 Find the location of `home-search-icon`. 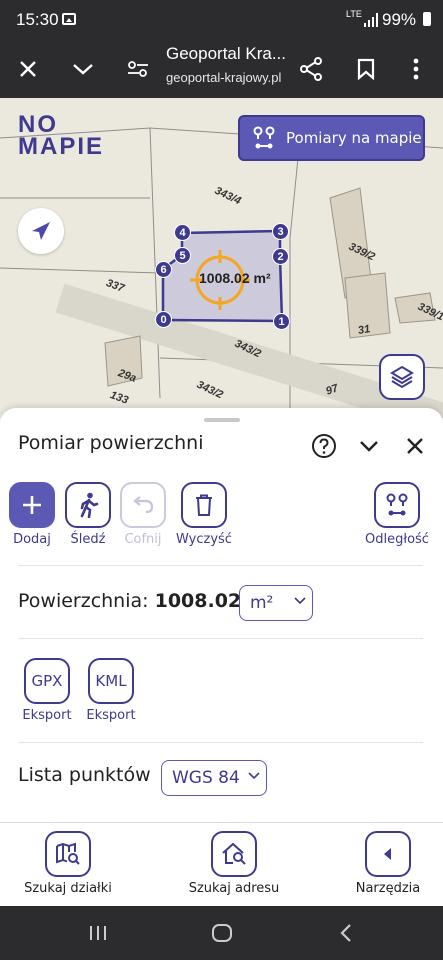

home-search-icon is located at coordinates (234, 853).